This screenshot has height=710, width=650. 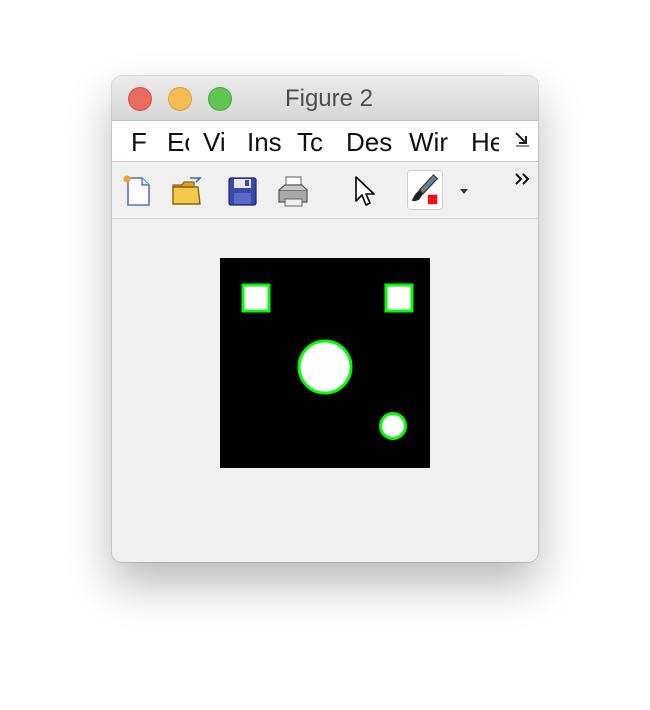 What do you see at coordinates (523, 179) in the screenshot?
I see `double-chevron-right-icon` at bounding box center [523, 179].